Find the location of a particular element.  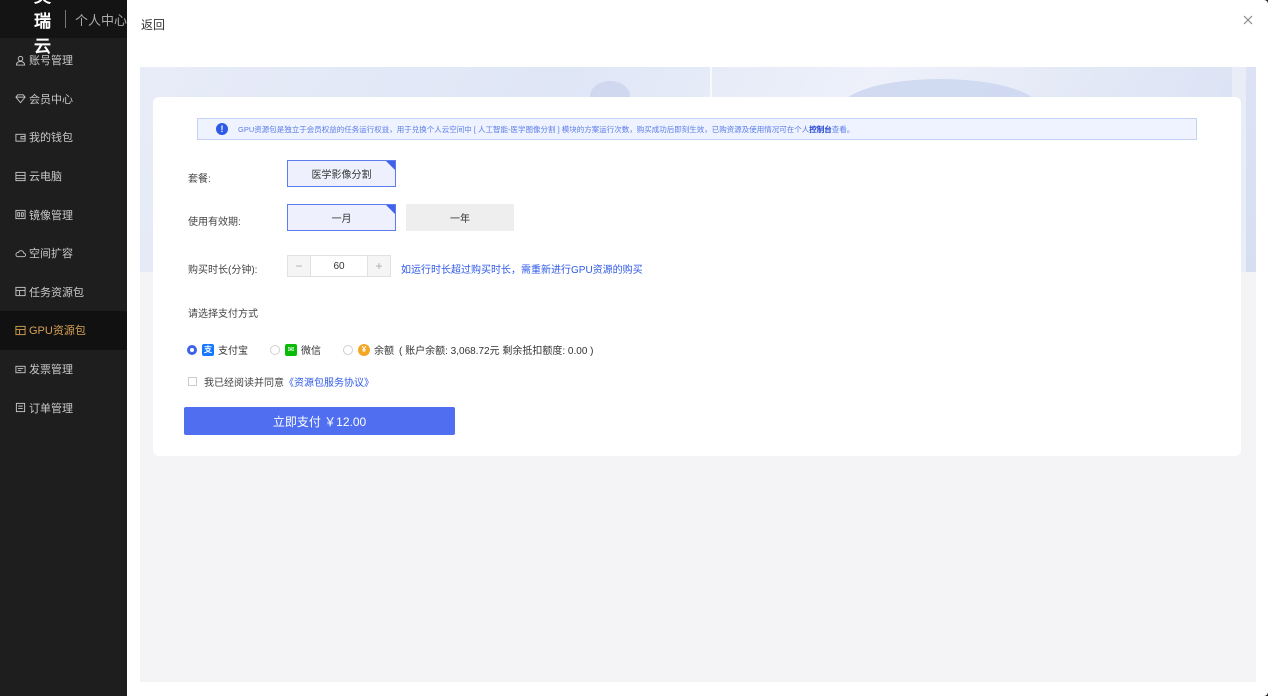

agreement-text: 我已经阅读并同意 is located at coordinates (244, 383).